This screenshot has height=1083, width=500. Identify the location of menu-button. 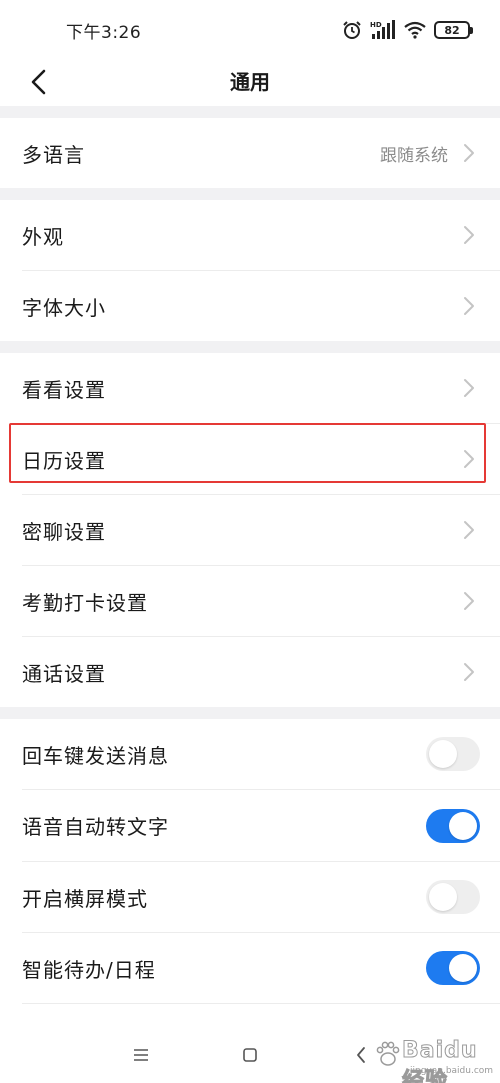
(141, 1055).